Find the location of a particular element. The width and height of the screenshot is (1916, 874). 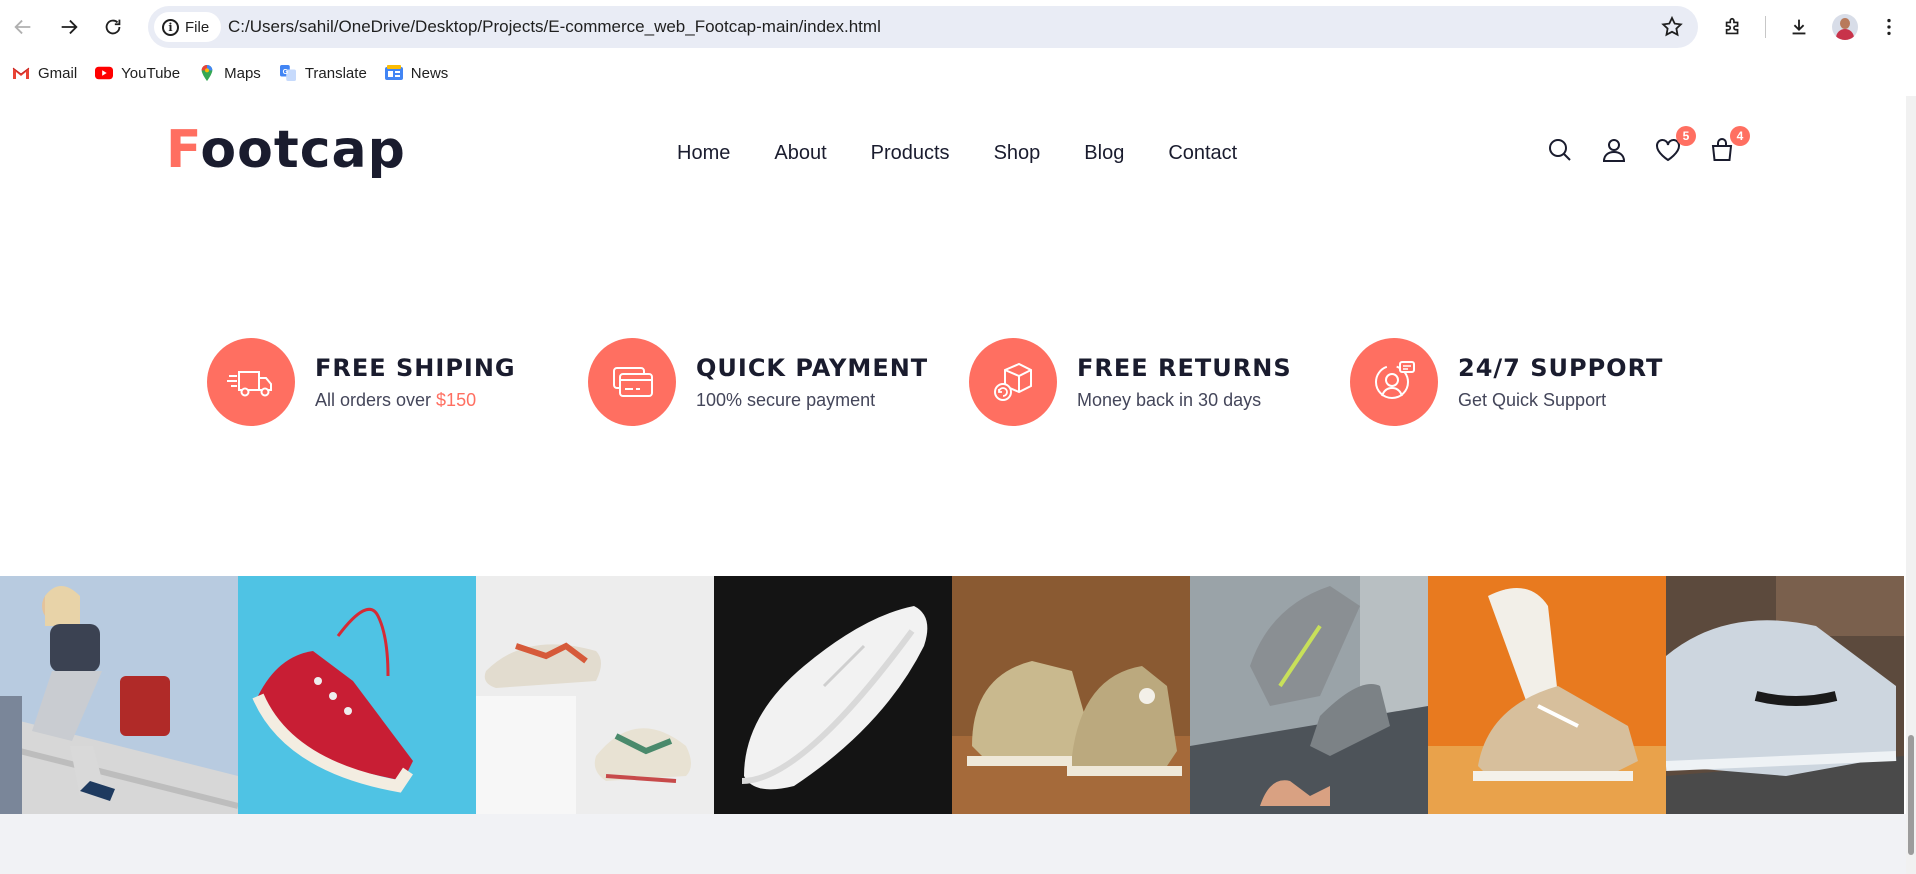

gallery-image-canvas-sneakers is located at coordinates (1071, 695).